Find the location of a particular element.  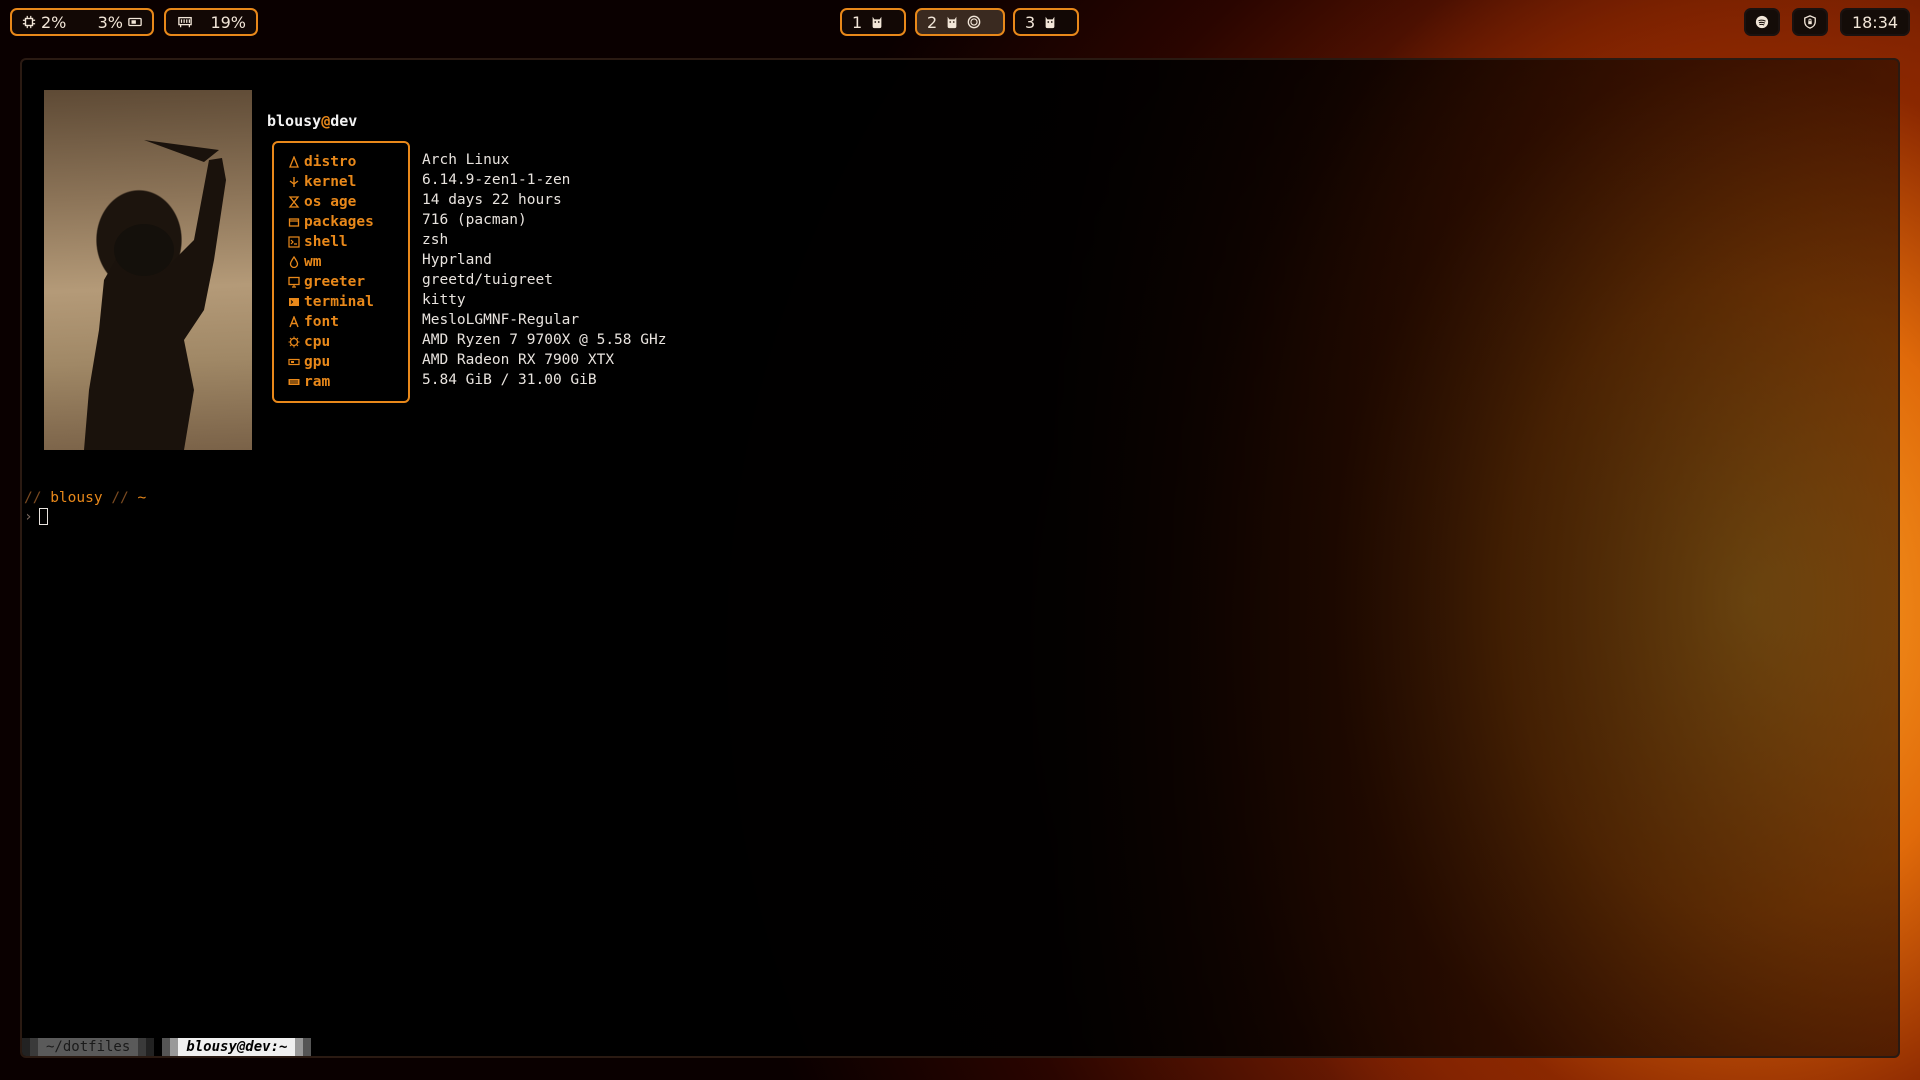

fetch-value-font: MesloLGMNF-Regular is located at coordinates (501, 320).